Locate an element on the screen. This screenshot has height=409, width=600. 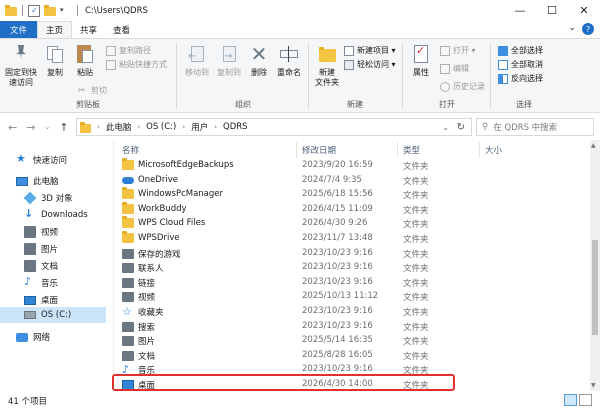
nav-item-downloads: ↓ Downloads is located at coordinates (53, 215).